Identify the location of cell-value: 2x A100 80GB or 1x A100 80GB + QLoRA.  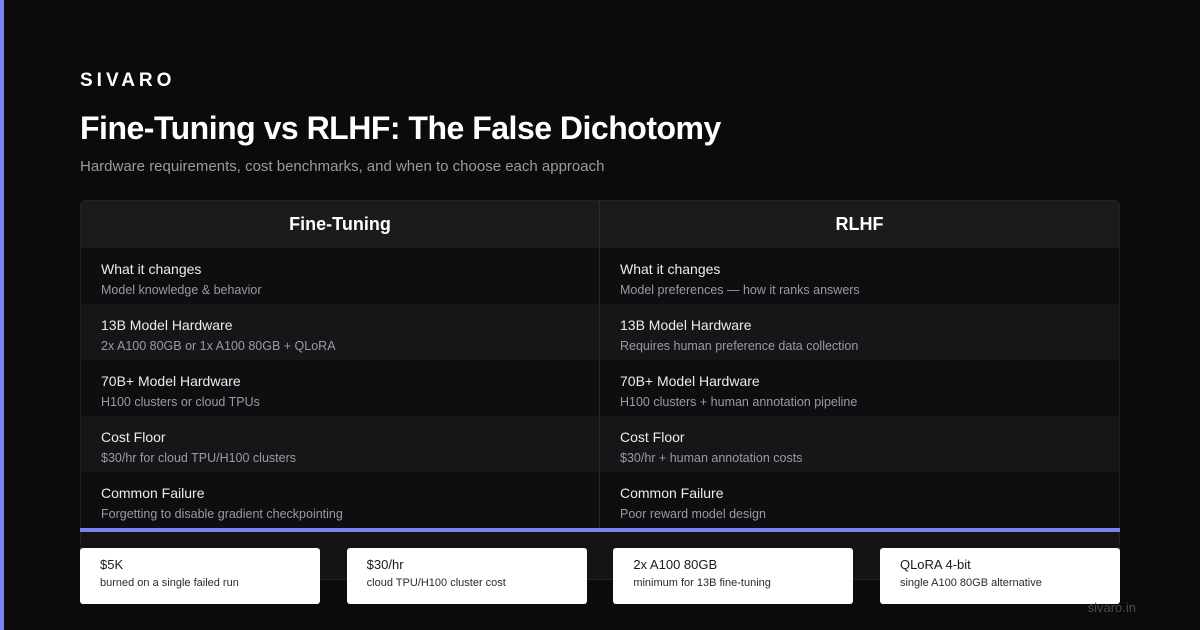
(218, 346).